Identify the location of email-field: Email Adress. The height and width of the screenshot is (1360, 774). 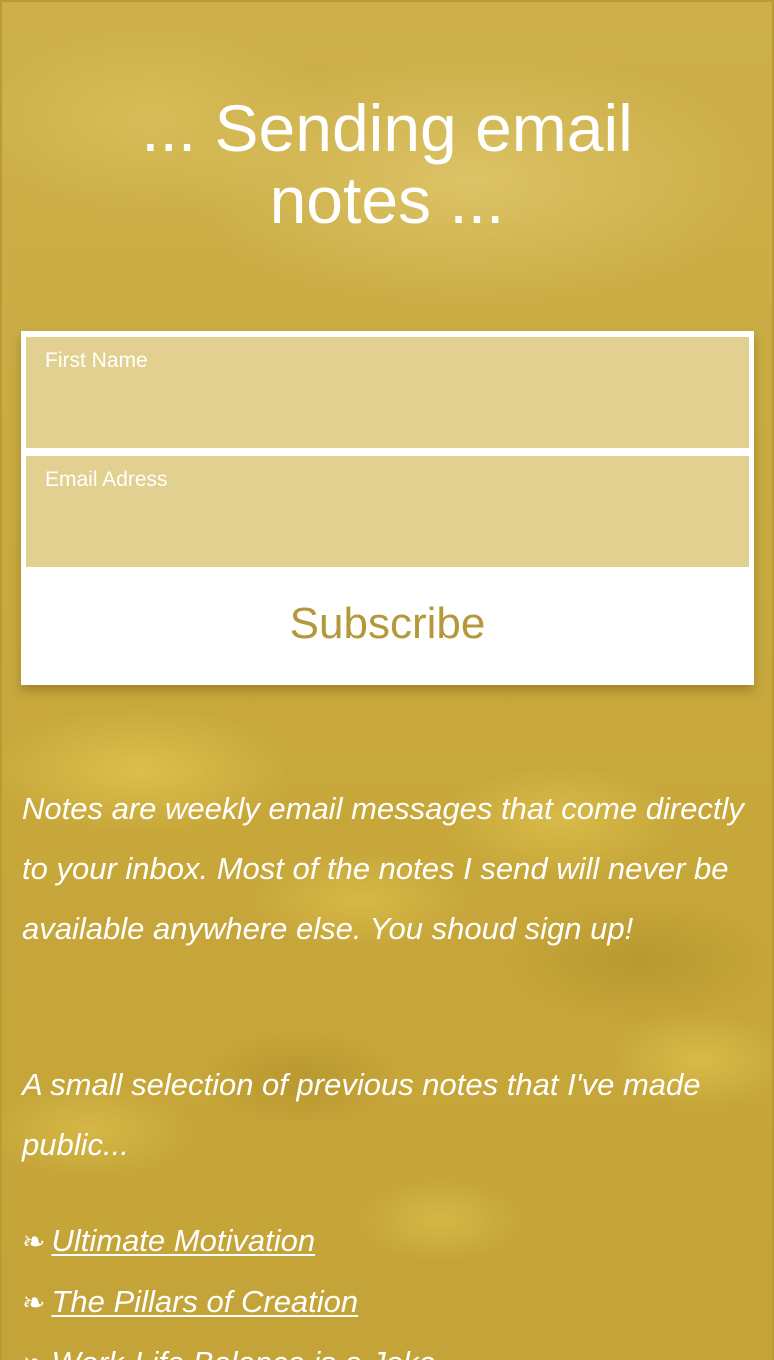
(387, 511).